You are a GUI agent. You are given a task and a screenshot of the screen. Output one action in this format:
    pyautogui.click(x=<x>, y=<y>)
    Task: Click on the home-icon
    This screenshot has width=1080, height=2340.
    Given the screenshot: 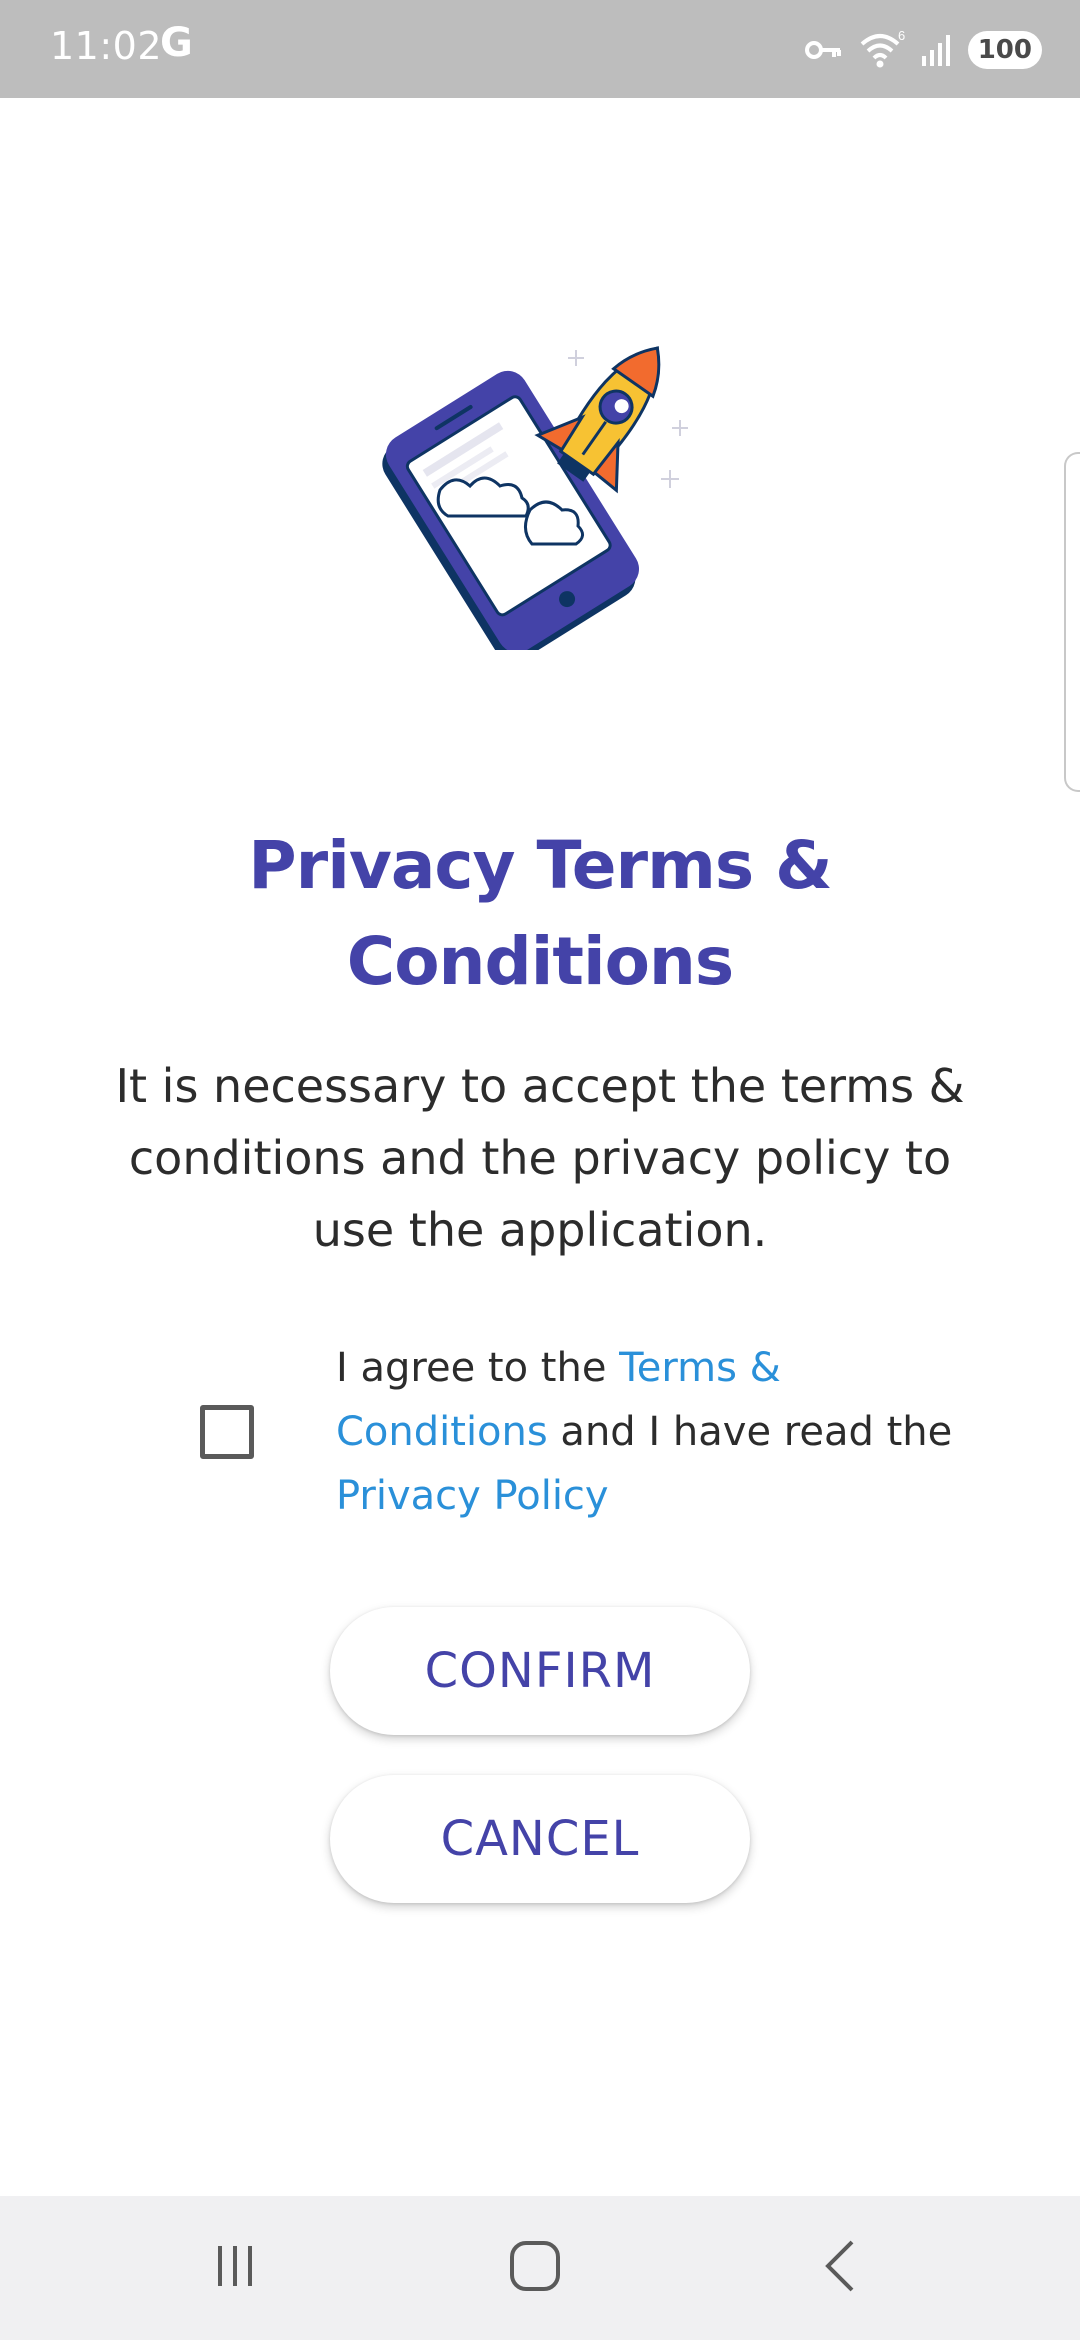 What is the action you would take?
    pyautogui.click(x=535, y=2266)
    